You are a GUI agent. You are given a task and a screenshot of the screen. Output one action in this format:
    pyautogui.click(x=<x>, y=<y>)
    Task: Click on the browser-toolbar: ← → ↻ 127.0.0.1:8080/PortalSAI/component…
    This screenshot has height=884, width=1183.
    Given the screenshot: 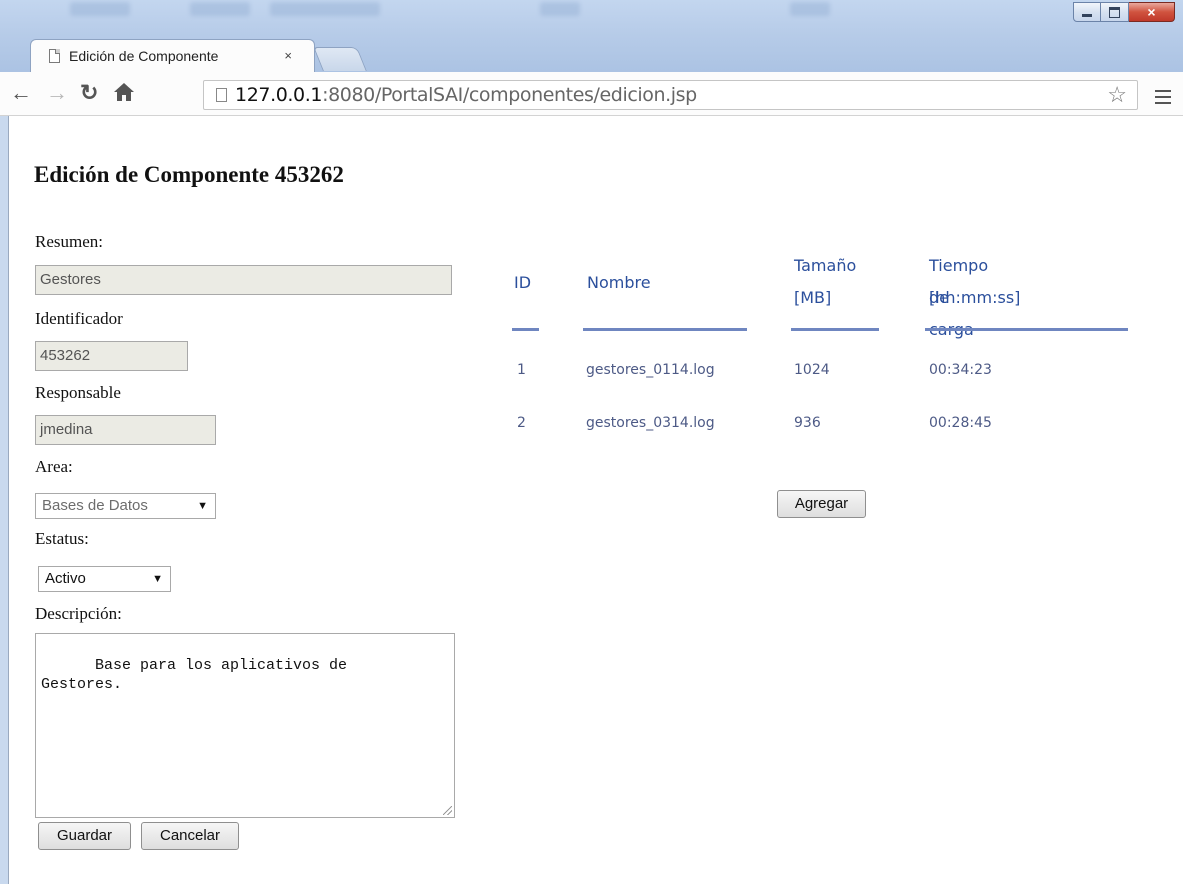 What is the action you would take?
    pyautogui.click(x=591, y=94)
    